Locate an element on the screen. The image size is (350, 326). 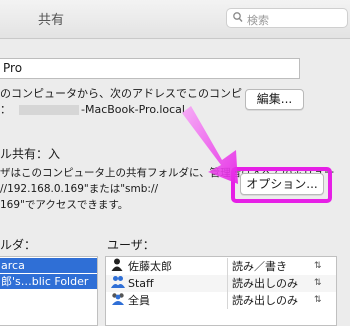
users-label: ユーザ： is located at coordinates (131, 245).